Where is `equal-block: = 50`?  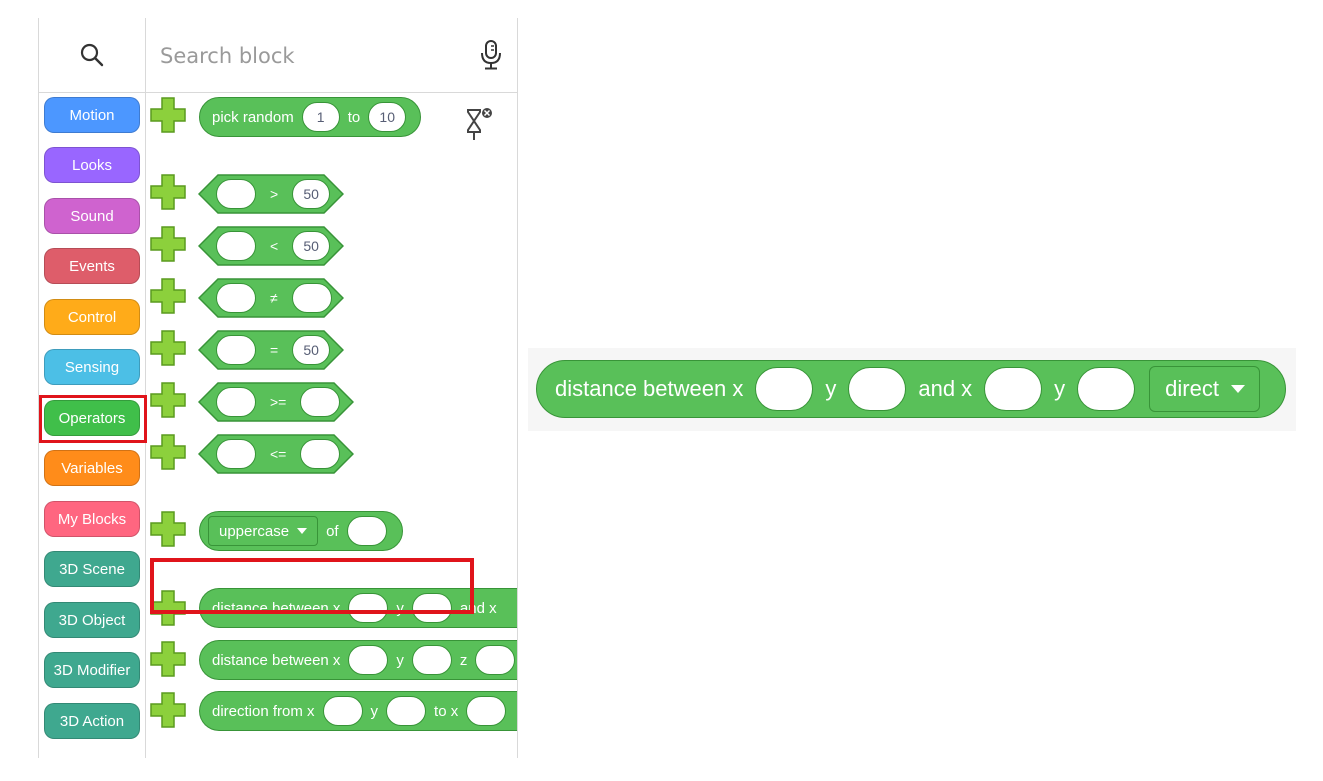 equal-block: = 50 is located at coordinates (271, 350).